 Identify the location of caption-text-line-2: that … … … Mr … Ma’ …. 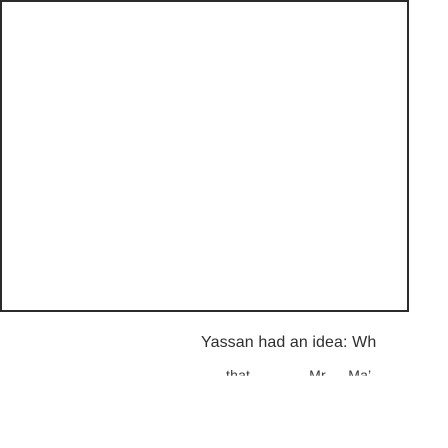
(308, 375).